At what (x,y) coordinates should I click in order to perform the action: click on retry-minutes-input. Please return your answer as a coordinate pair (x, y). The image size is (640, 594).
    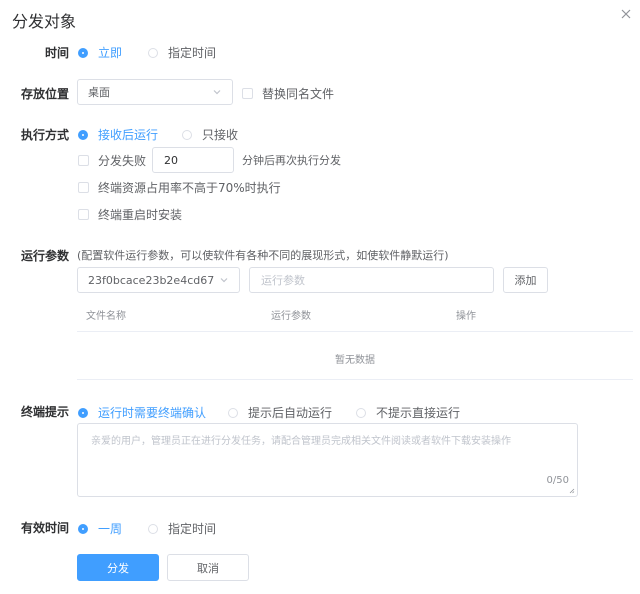
    Looking at the image, I should click on (193, 160).